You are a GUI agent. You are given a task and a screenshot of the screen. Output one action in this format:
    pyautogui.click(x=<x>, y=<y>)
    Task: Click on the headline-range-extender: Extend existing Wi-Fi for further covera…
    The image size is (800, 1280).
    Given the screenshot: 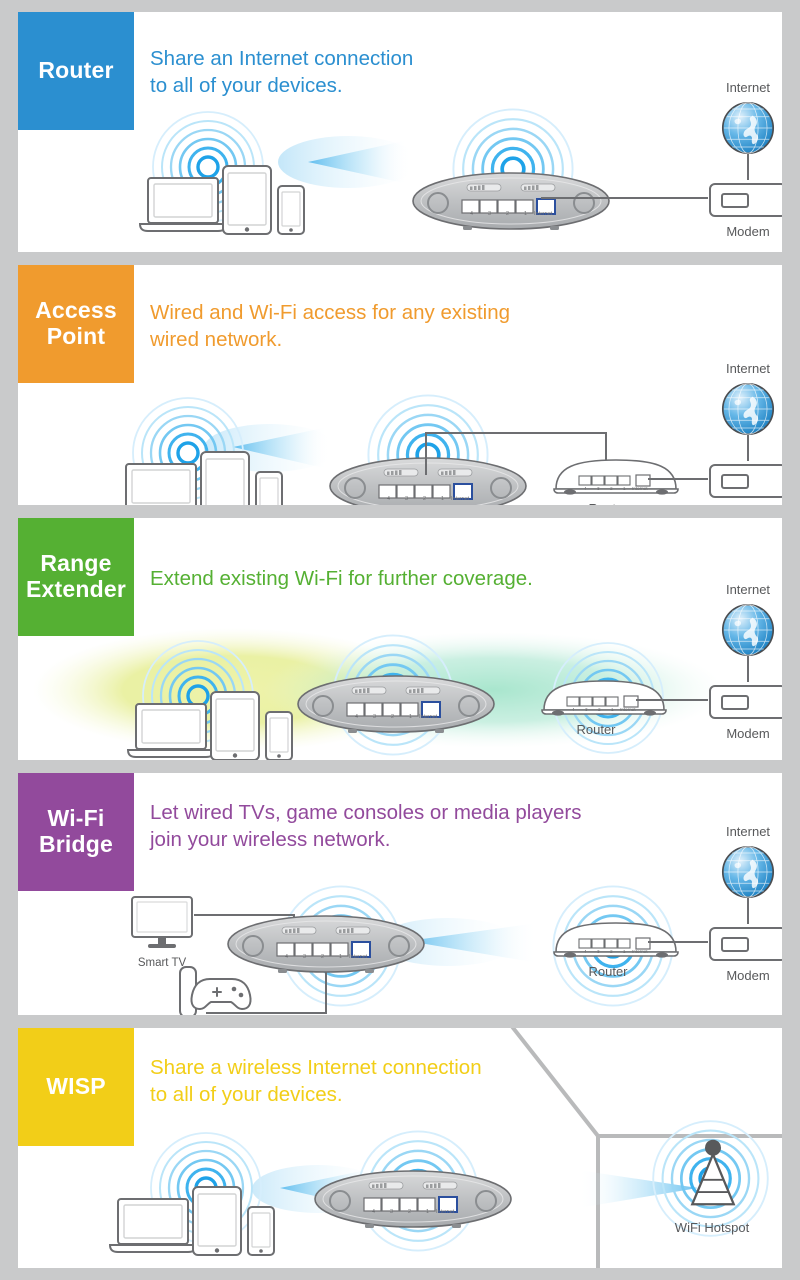 What is the action you would take?
    pyautogui.click(x=341, y=578)
    